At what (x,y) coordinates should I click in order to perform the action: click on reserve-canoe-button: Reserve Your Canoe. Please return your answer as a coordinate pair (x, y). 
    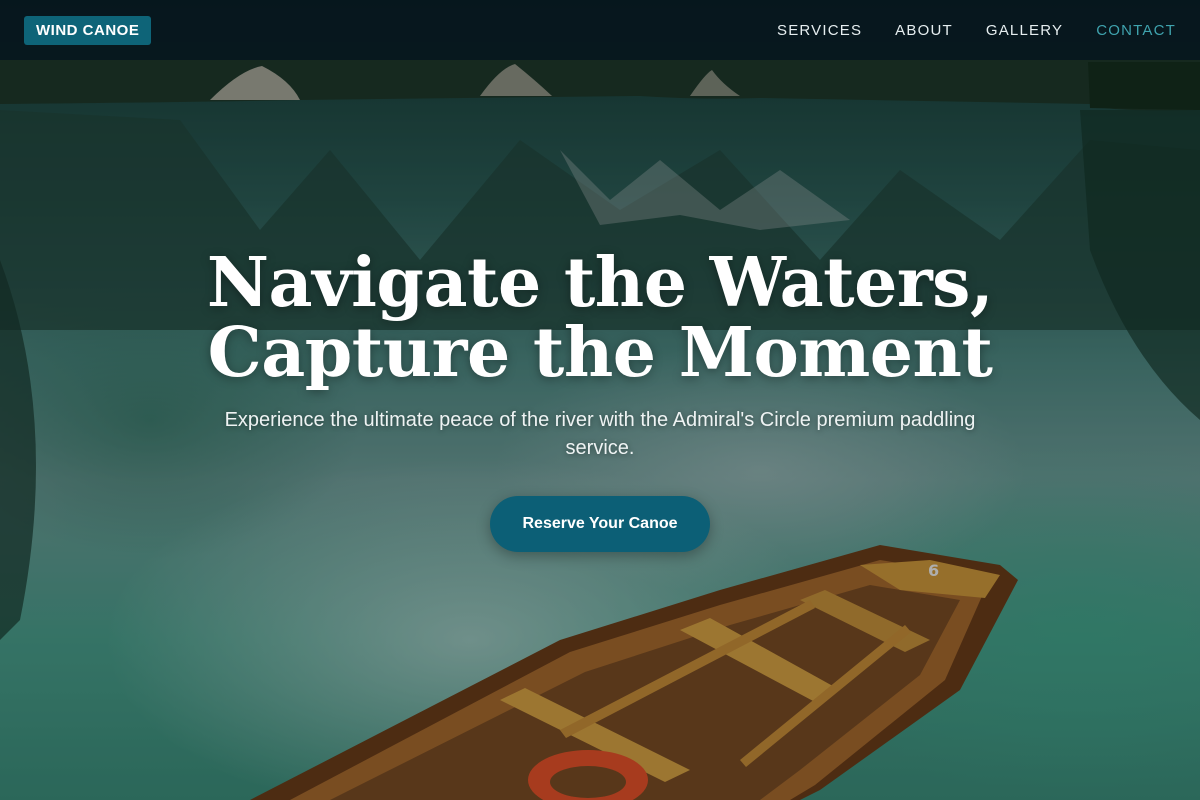
    Looking at the image, I should click on (600, 524).